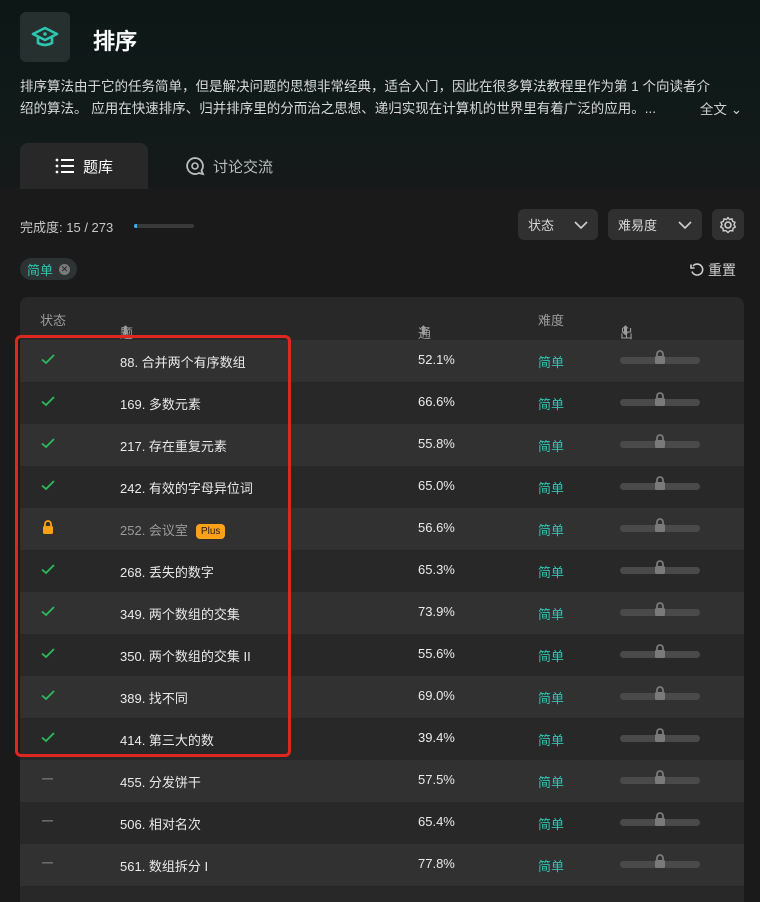  Describe the element at coordinates (436, 527) in the screenshot. I see `acceptance-rate: 56.6%` at that location.